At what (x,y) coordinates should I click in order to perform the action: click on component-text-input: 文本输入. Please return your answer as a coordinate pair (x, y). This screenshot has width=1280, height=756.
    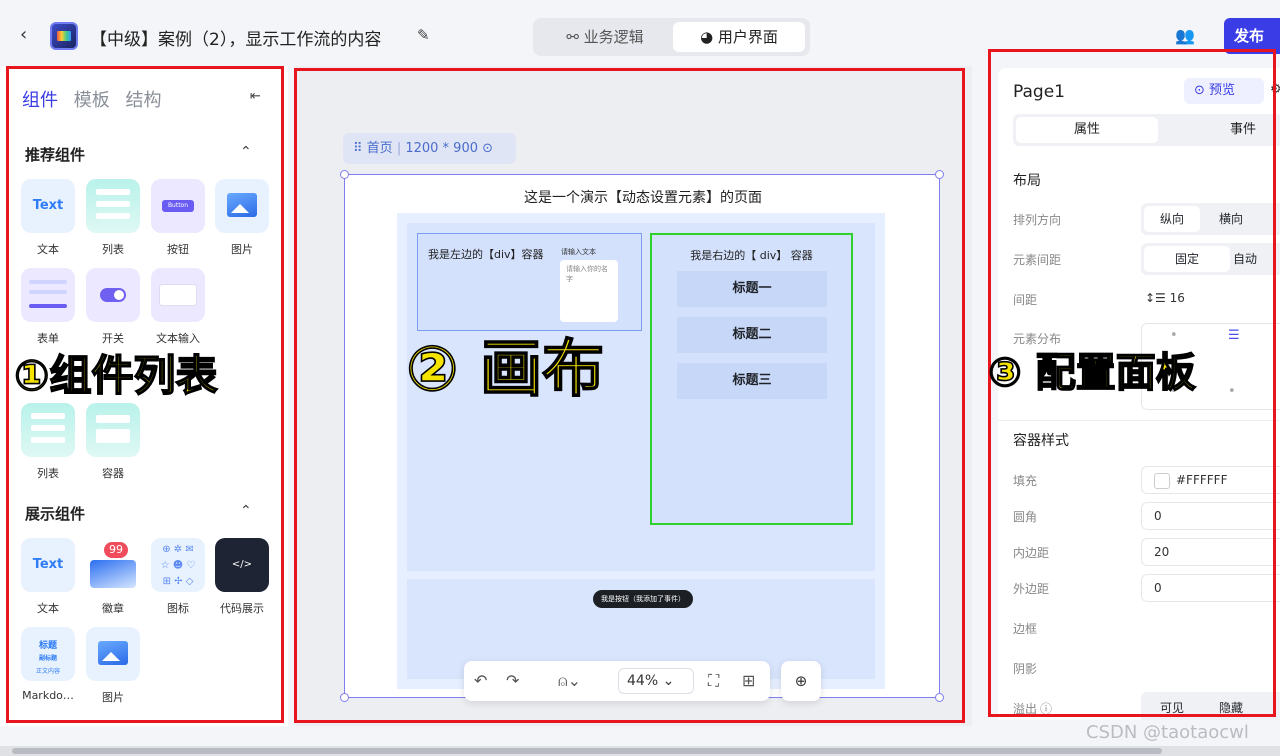
    Looking at the image, I should click on (178, 307).